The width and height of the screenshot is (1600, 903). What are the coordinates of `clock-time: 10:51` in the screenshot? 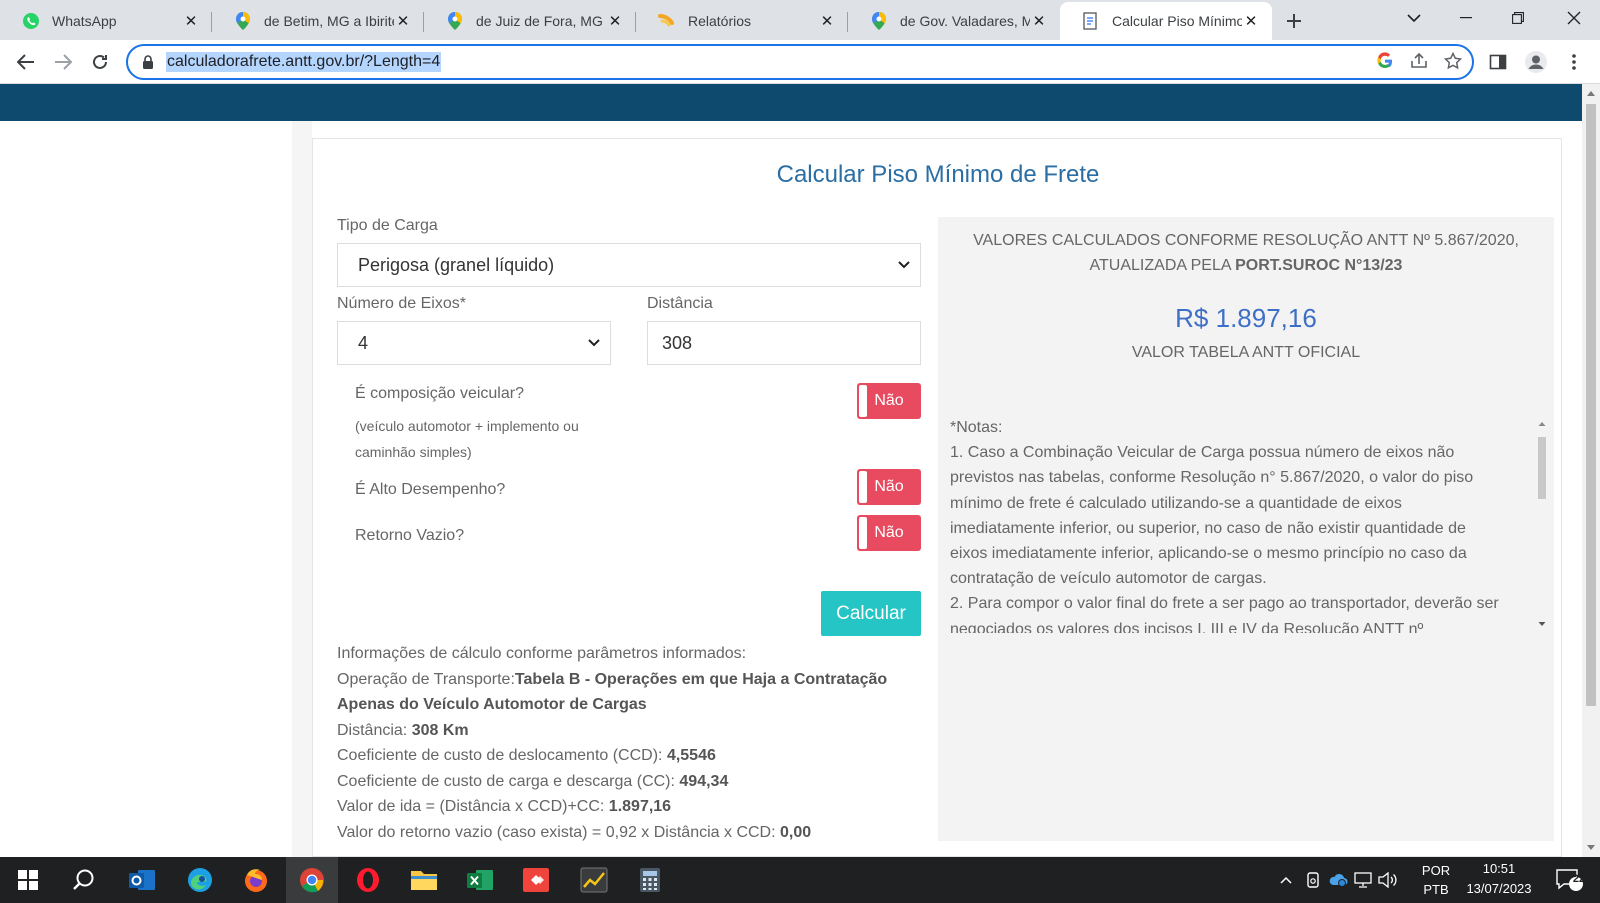 It's located at (1499, 868).